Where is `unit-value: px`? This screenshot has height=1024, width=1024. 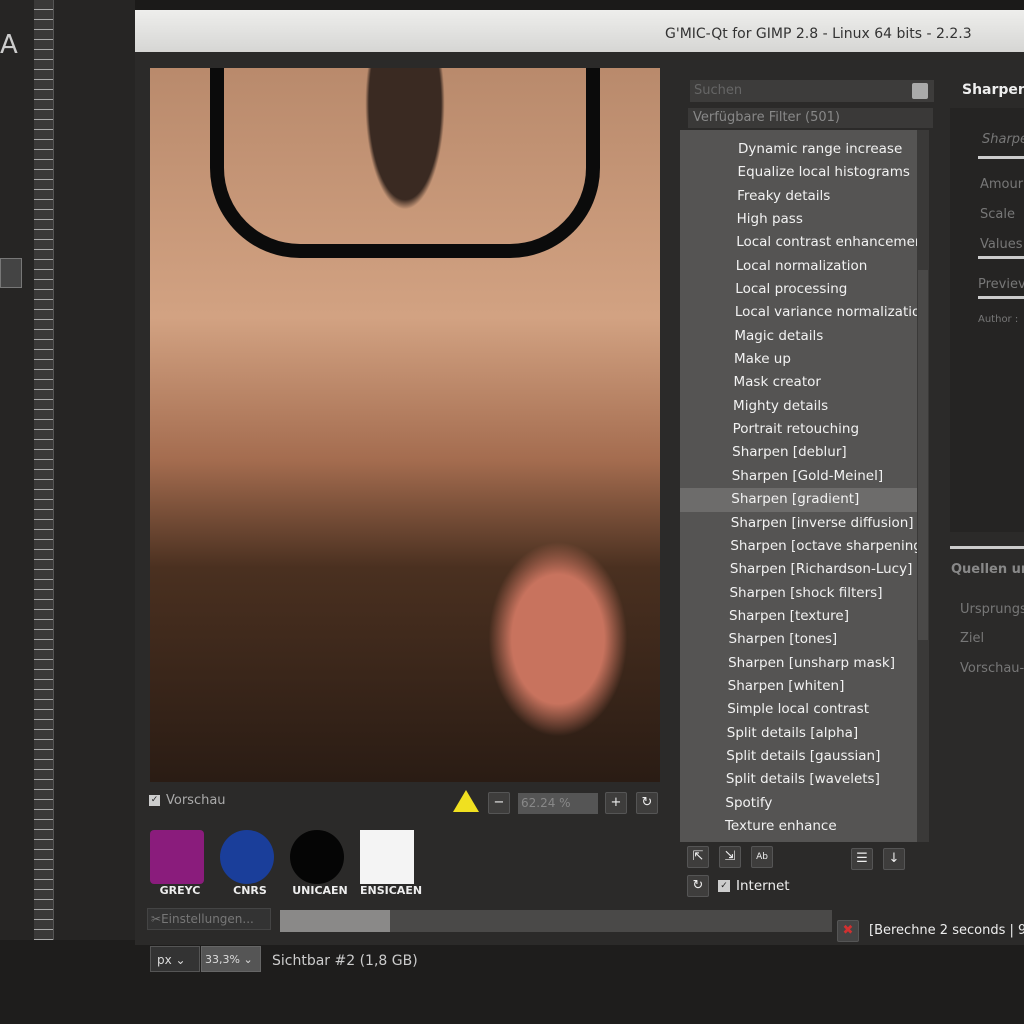
unit-value: px is located at coordinates (164, 960).